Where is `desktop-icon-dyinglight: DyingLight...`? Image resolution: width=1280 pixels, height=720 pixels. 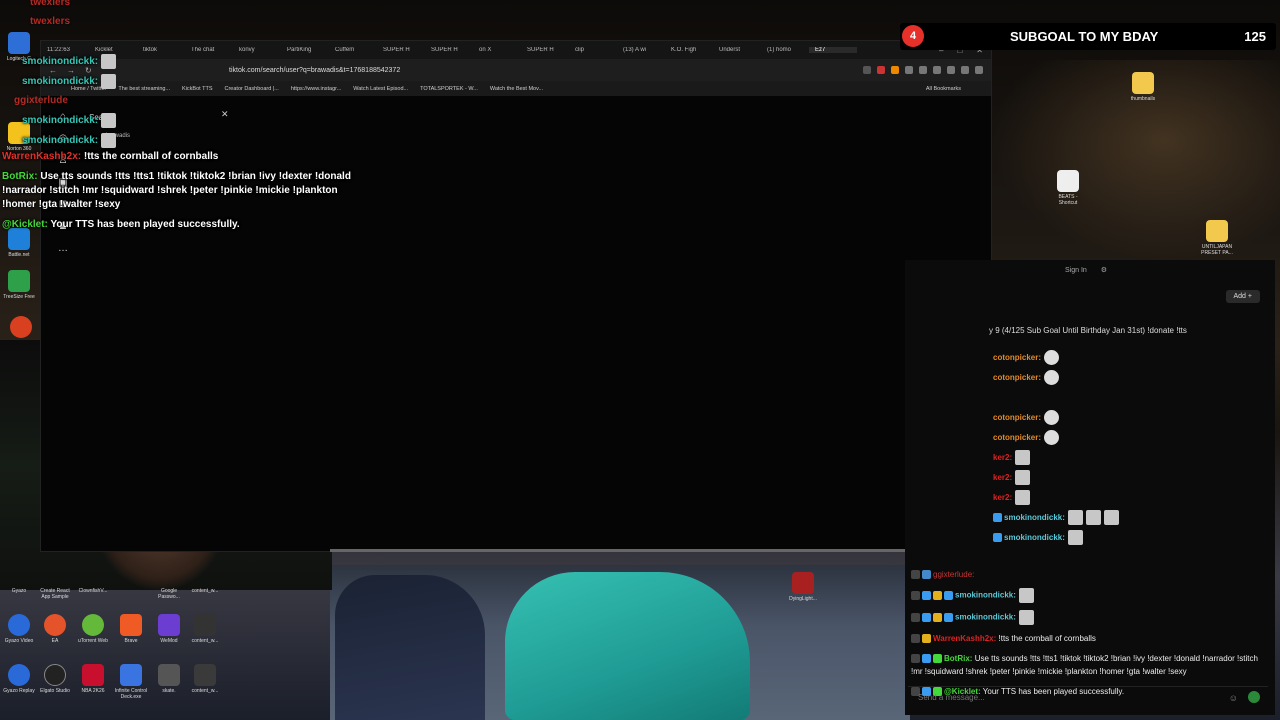
desktop-icon-dyinglight: DyingLight... is located at coordinates (803, 587).